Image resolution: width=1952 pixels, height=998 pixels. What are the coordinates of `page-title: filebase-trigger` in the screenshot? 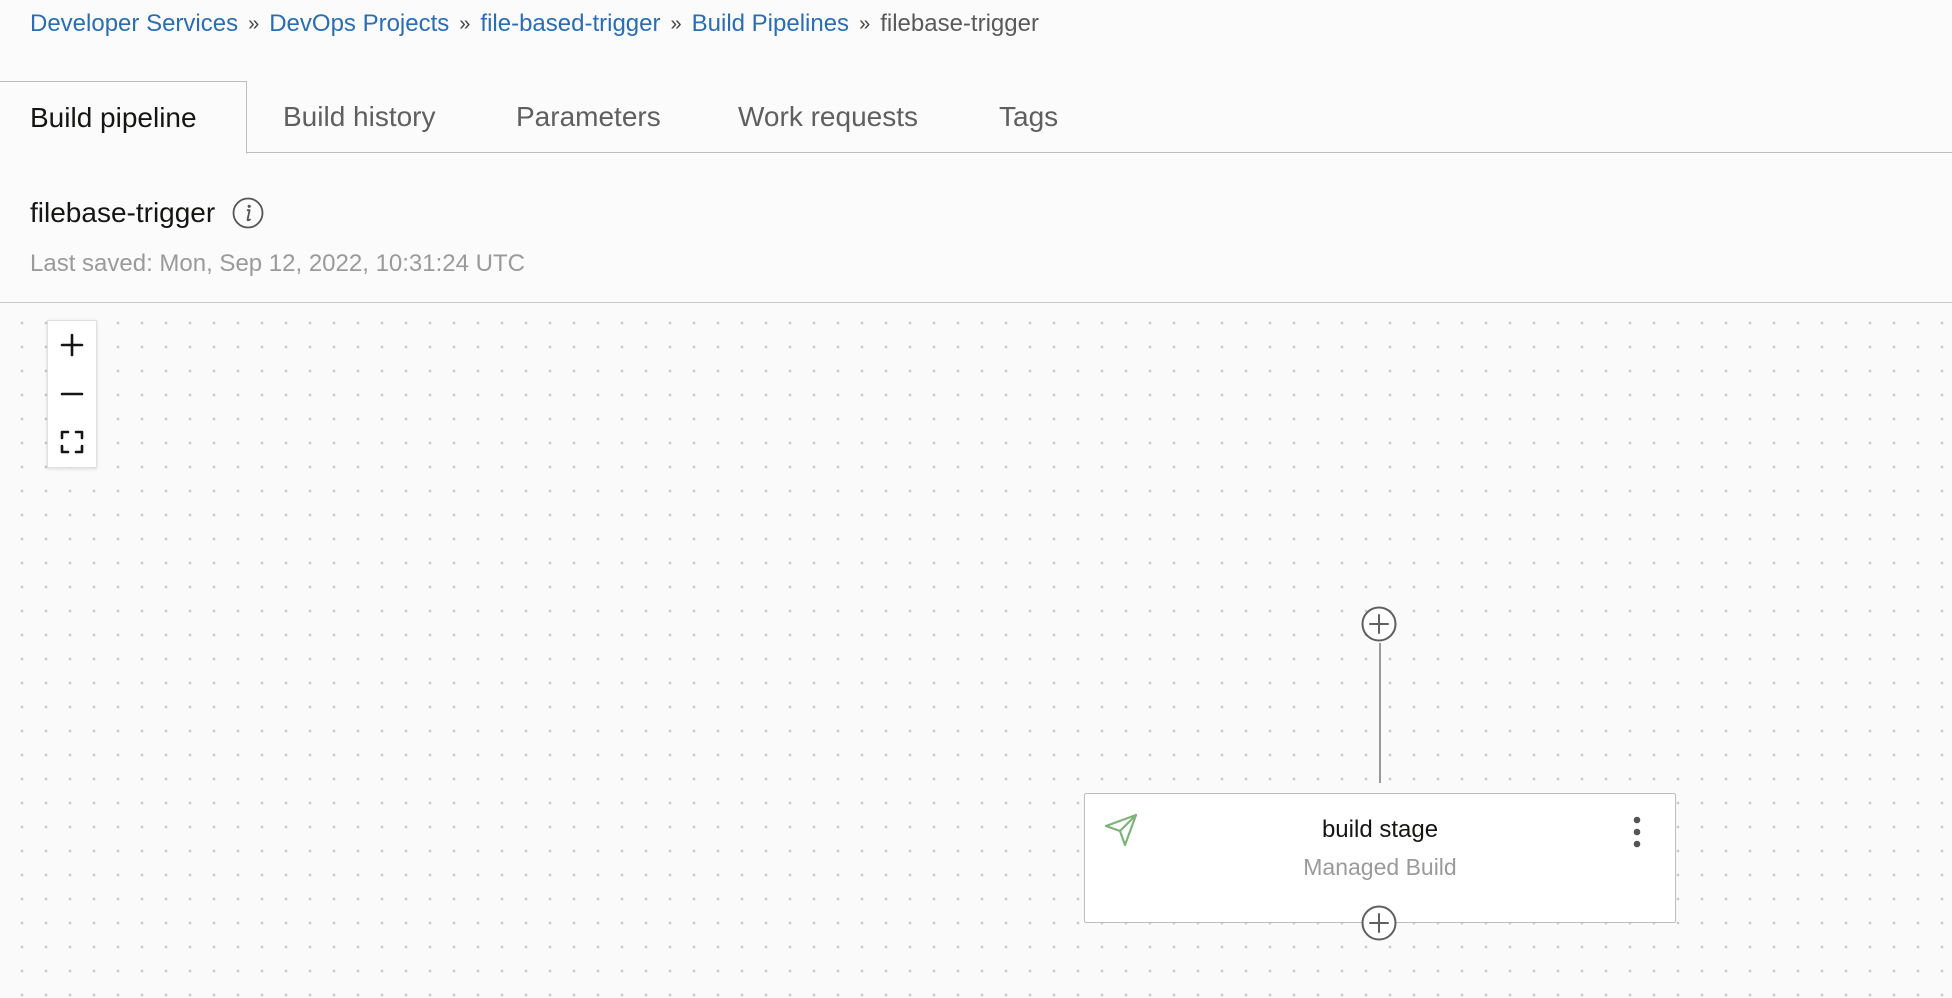 It's located at (123, 212).